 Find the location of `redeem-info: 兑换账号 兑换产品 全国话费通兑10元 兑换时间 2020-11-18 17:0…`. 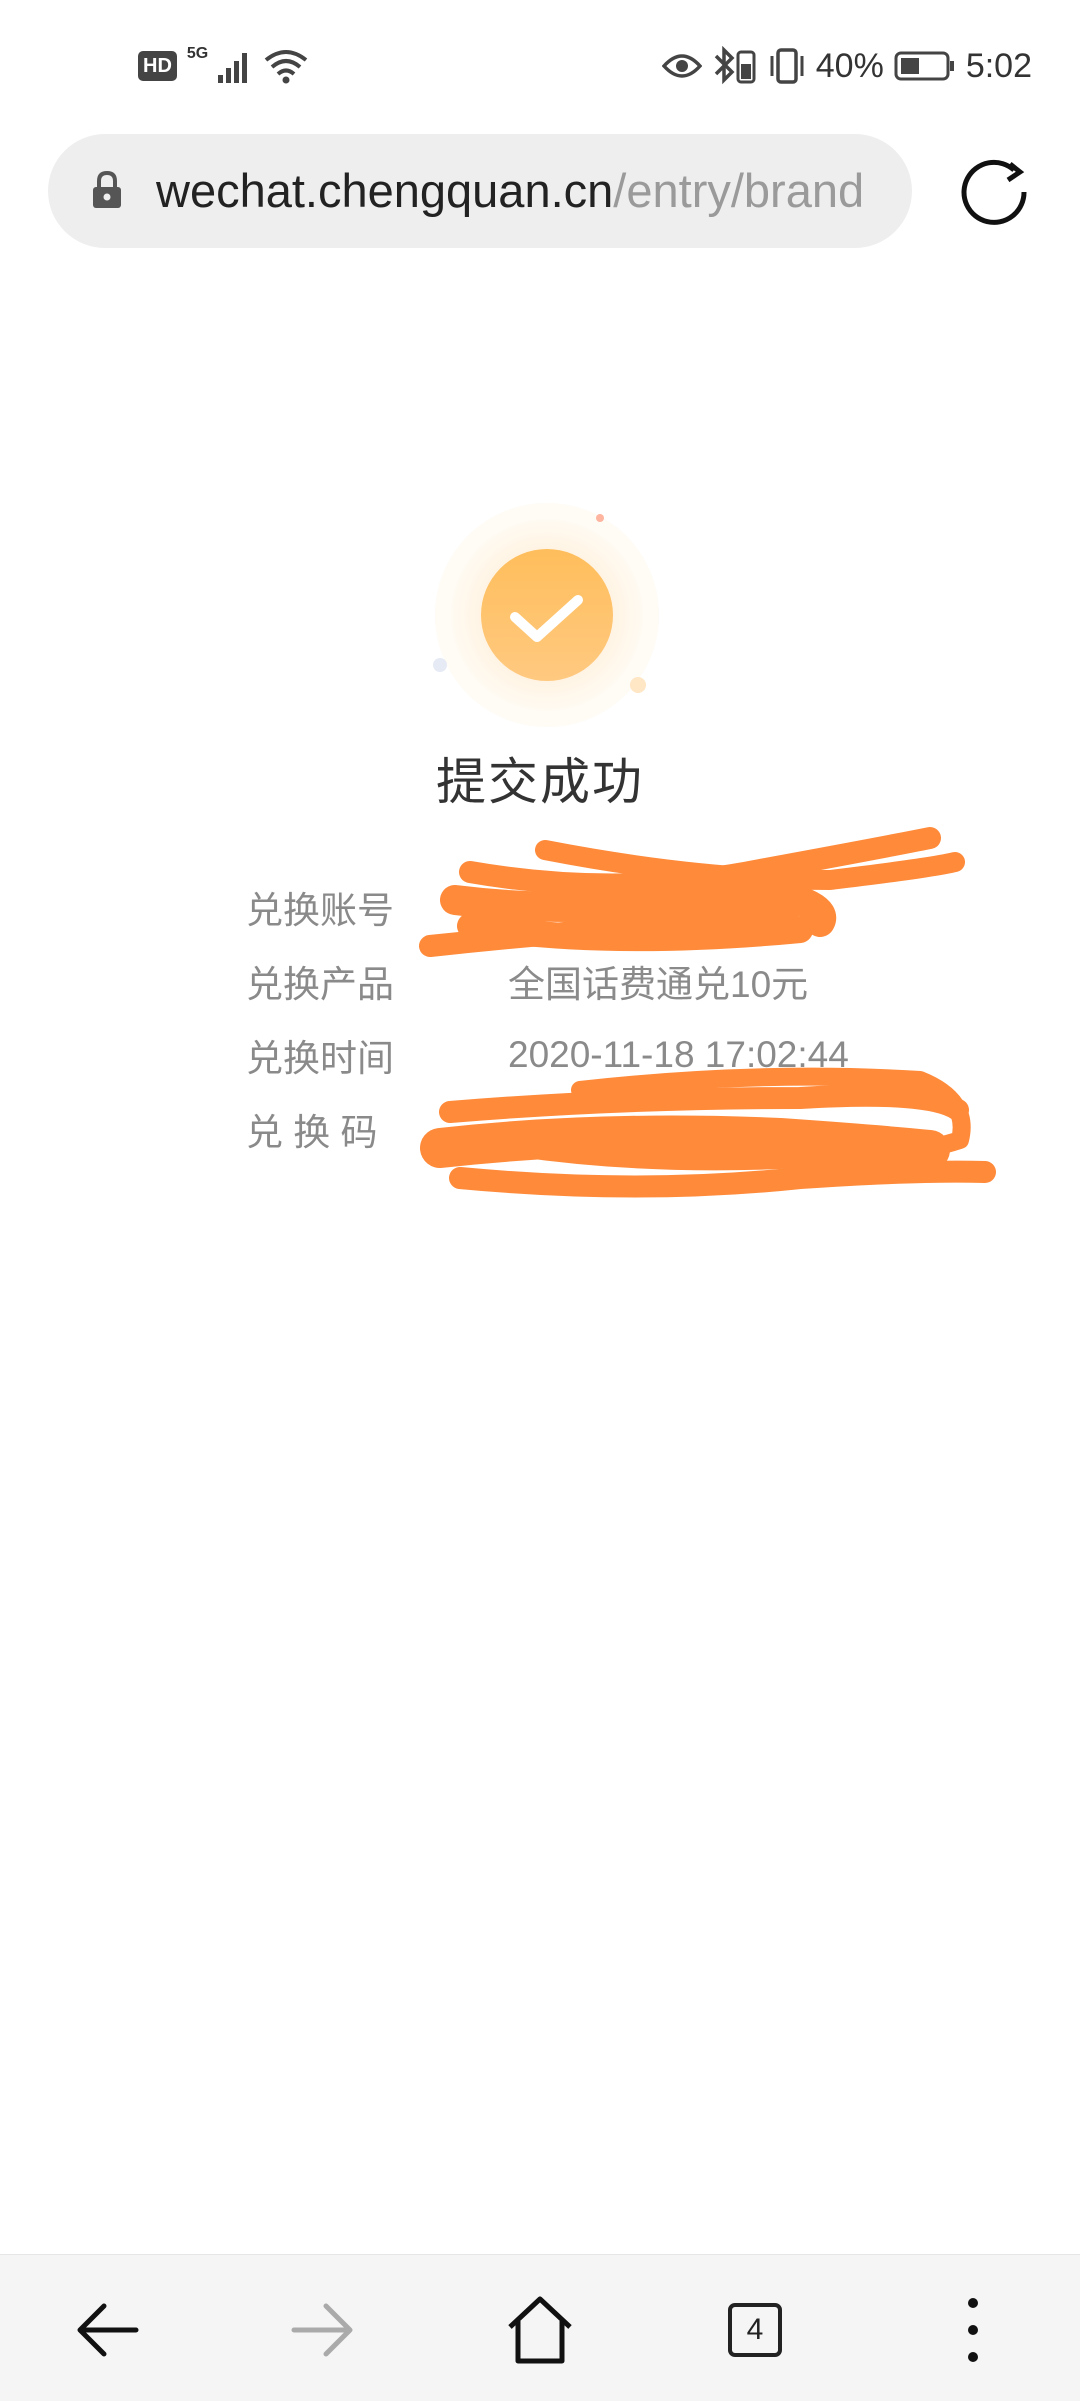

redeem-info: 兑换账号 兑换产品 全国话费通兑10元 兑换时间 2020-11-18 17:0… is located at coordinates (547, 1018).